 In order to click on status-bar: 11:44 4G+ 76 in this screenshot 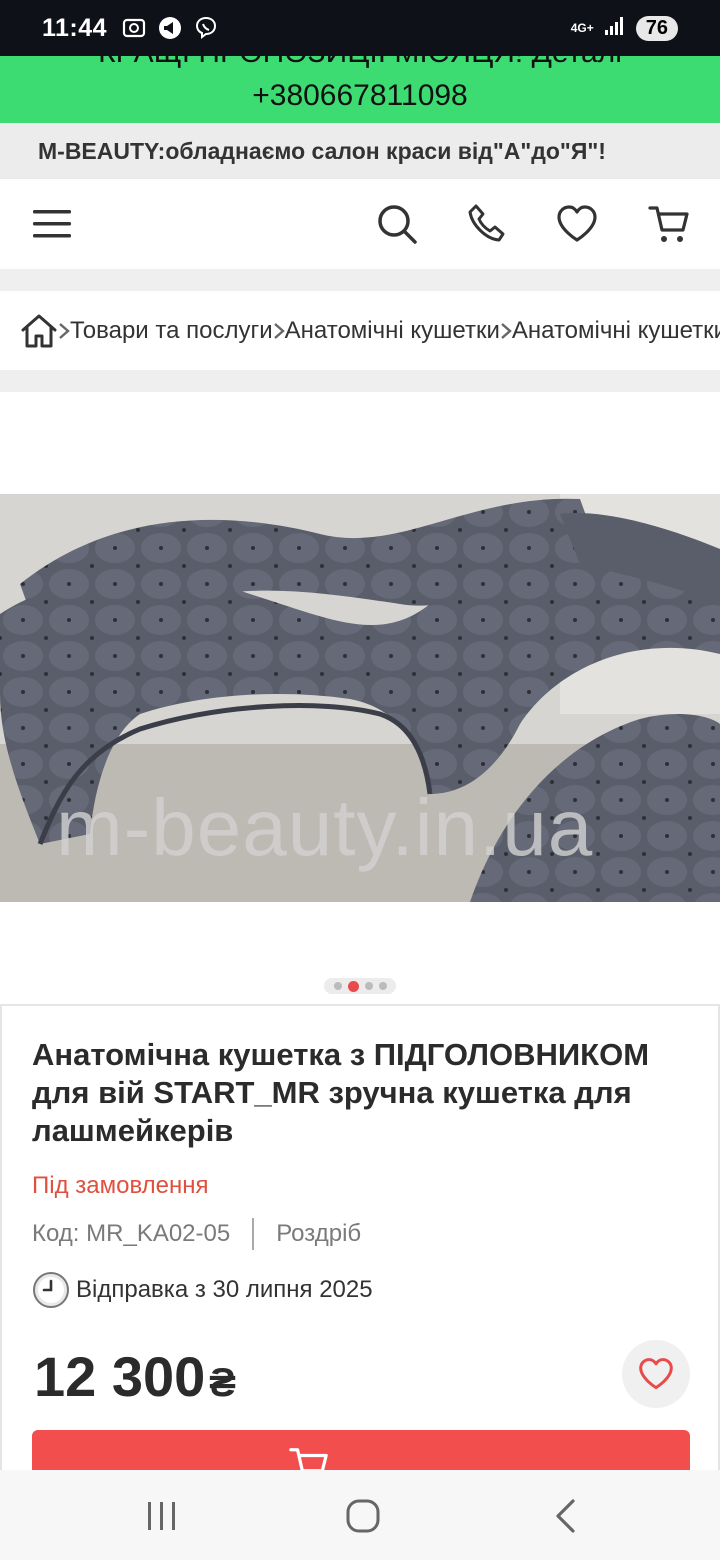, I will do `click(360, 28)`.